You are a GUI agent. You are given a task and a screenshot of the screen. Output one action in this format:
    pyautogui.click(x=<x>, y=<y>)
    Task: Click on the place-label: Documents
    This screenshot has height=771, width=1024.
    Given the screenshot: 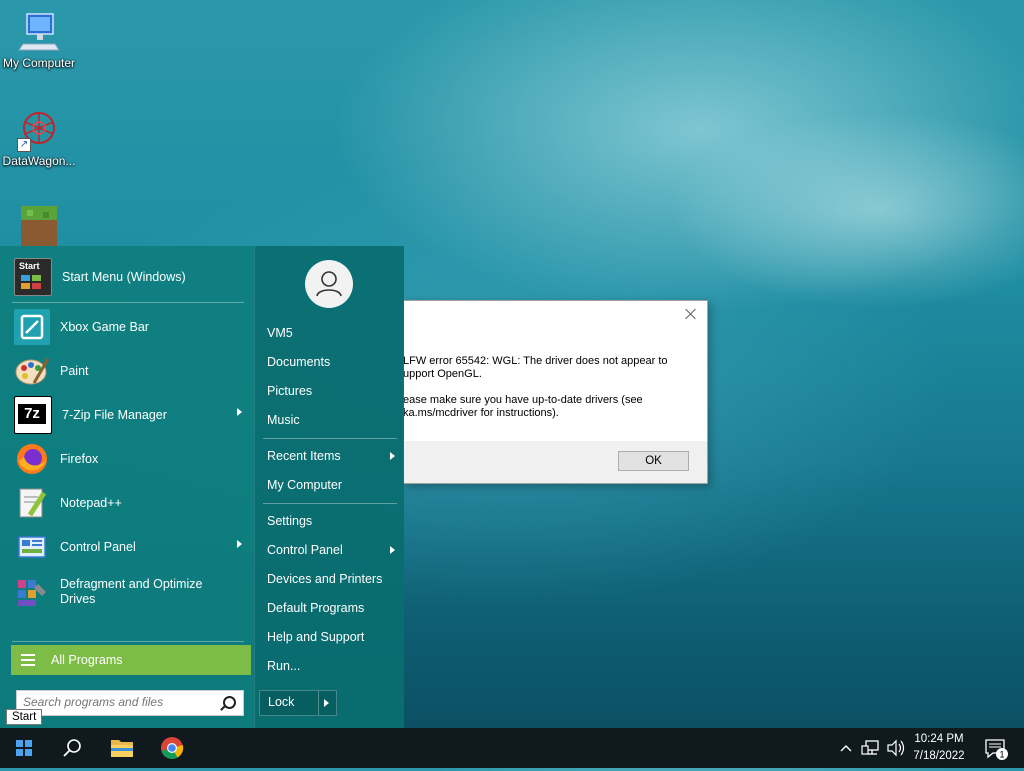 What is the action you would take?
    pyautogui.click(x=299, y=362)
    